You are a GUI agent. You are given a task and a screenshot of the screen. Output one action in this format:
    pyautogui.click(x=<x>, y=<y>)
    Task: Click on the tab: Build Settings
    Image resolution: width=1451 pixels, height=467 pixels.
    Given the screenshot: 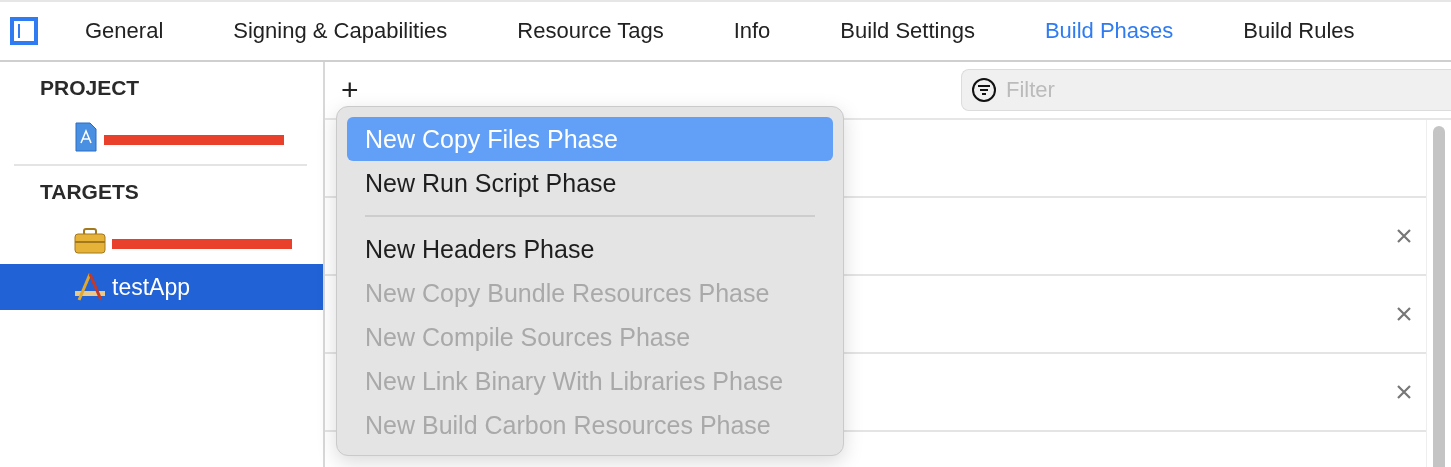 What is the action you would take?
    pyautogui.click(x=907, y=31)
    